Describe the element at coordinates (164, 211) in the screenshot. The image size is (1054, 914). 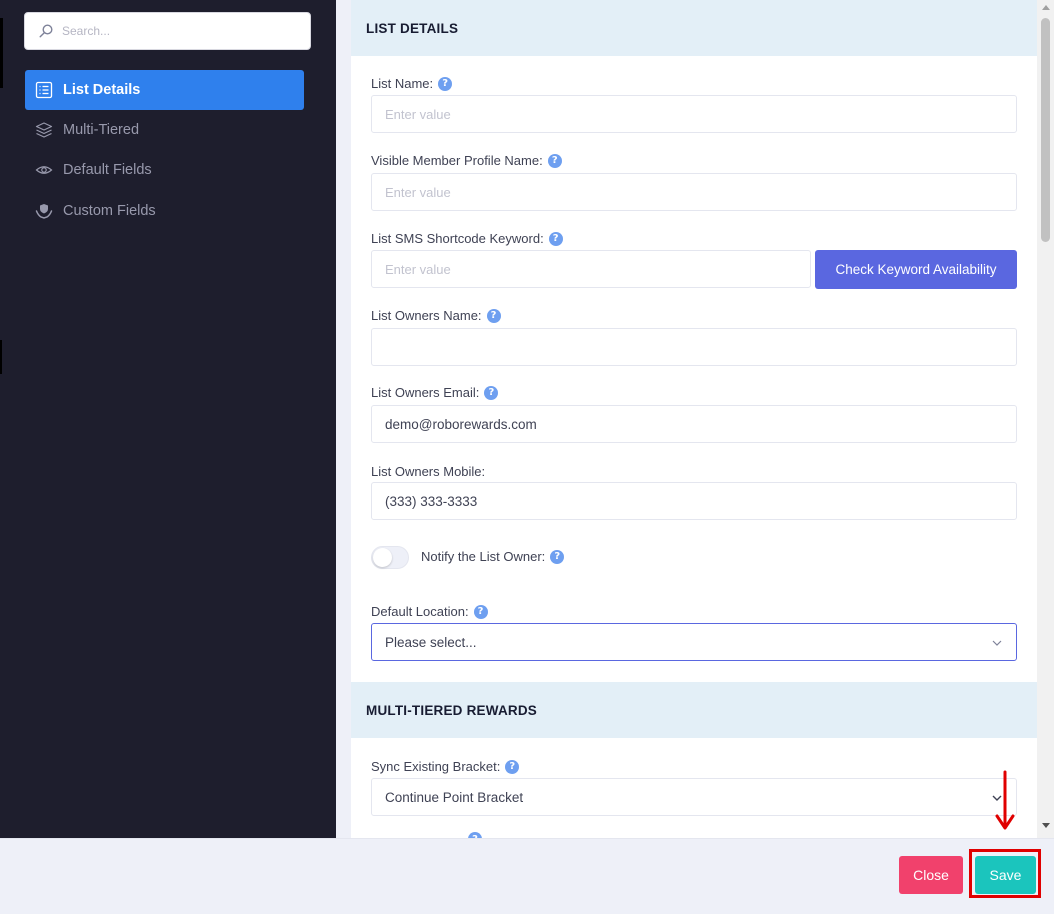
I see `sidebar-item-custom-fields: Custom Fields` at that location.